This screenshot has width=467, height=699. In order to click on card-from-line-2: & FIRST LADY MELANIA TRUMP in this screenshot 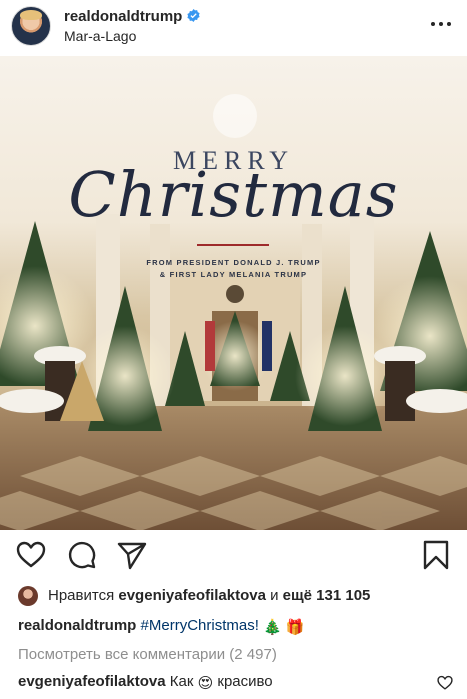, I will do `click(233, 274)`.